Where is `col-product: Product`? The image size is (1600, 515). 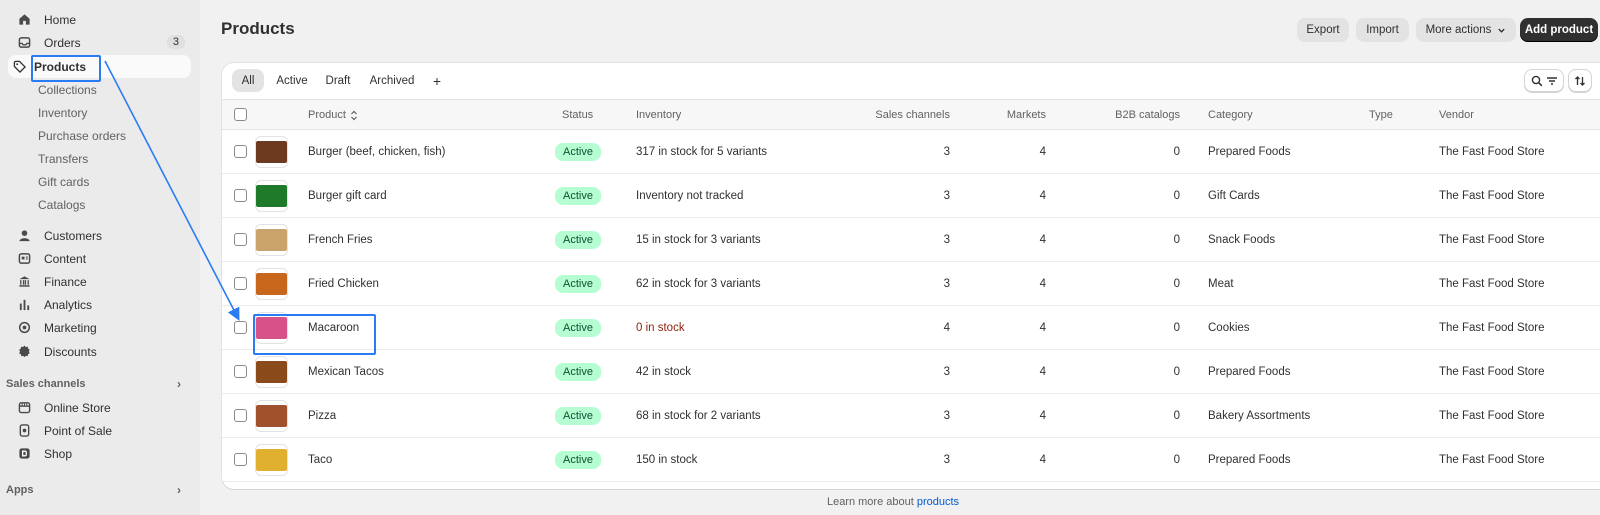 col-product: Product is located at coordinates (333, 115).